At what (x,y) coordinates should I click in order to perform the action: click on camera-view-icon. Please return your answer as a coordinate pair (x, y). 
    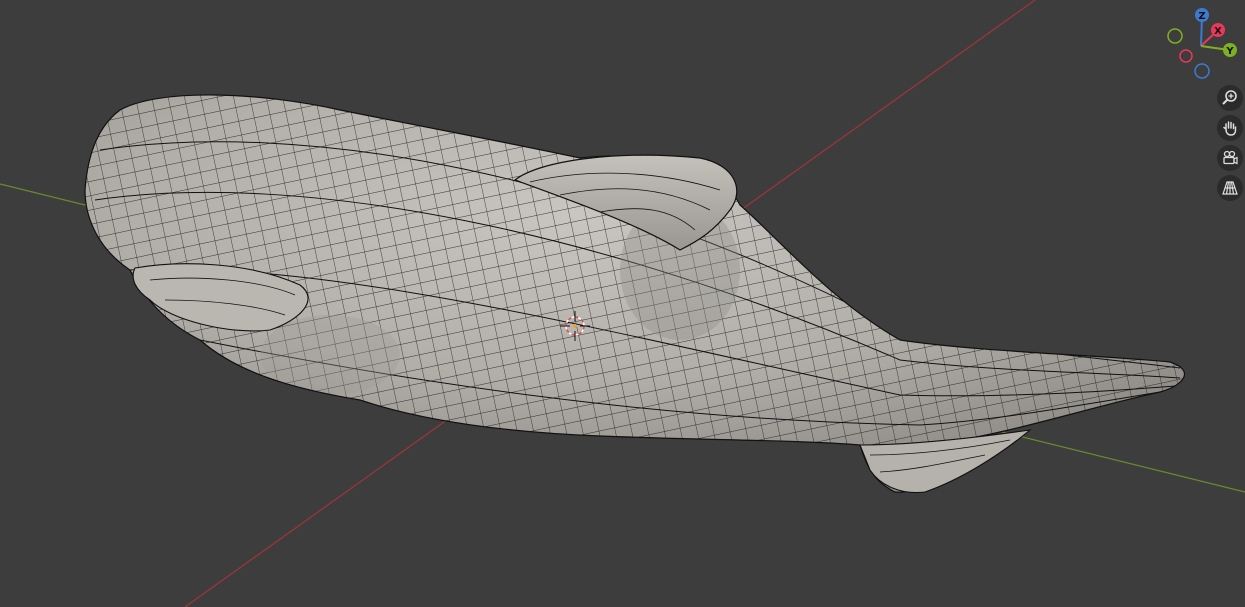
    Looking at the image, I should click on (1230, 157).